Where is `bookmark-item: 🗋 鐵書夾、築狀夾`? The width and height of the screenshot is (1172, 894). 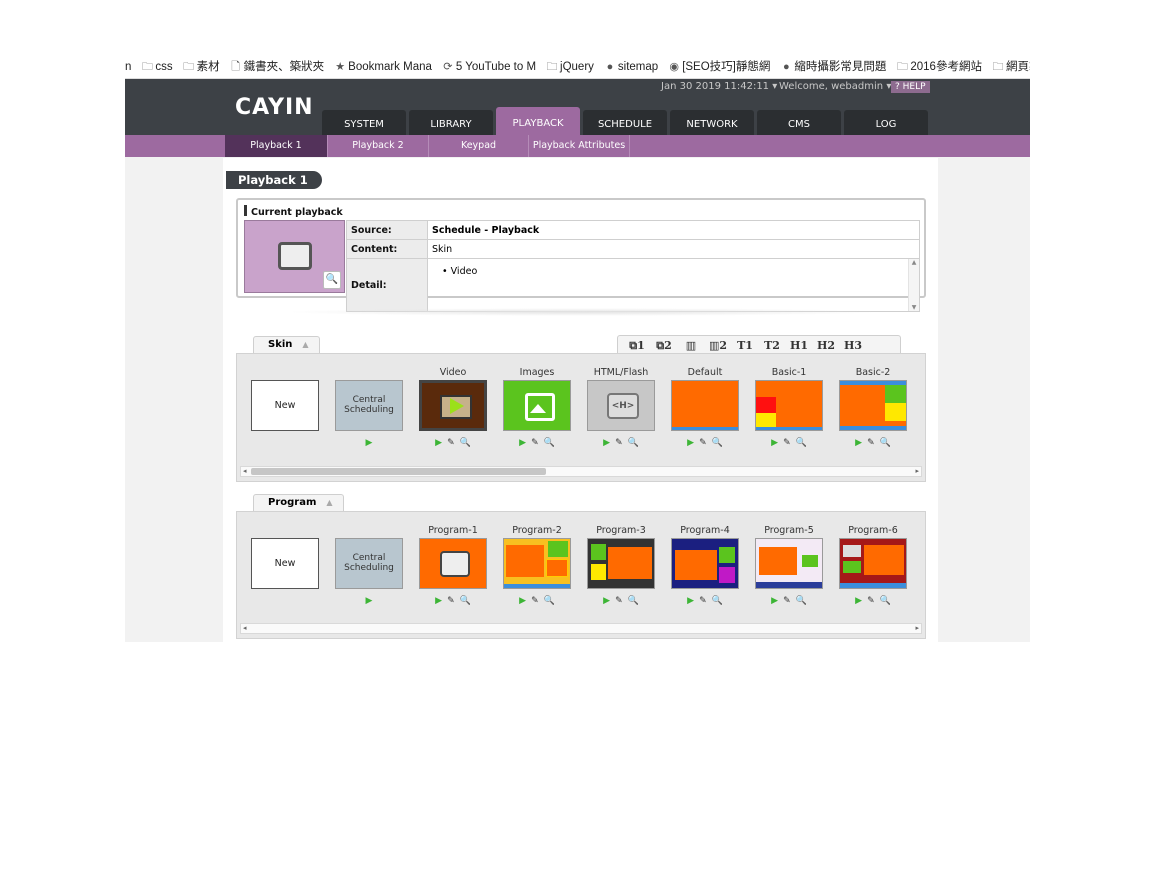 bookmark-item: 🗋 鐵書夾、築狀夾 is located at coordinates (277, 67).